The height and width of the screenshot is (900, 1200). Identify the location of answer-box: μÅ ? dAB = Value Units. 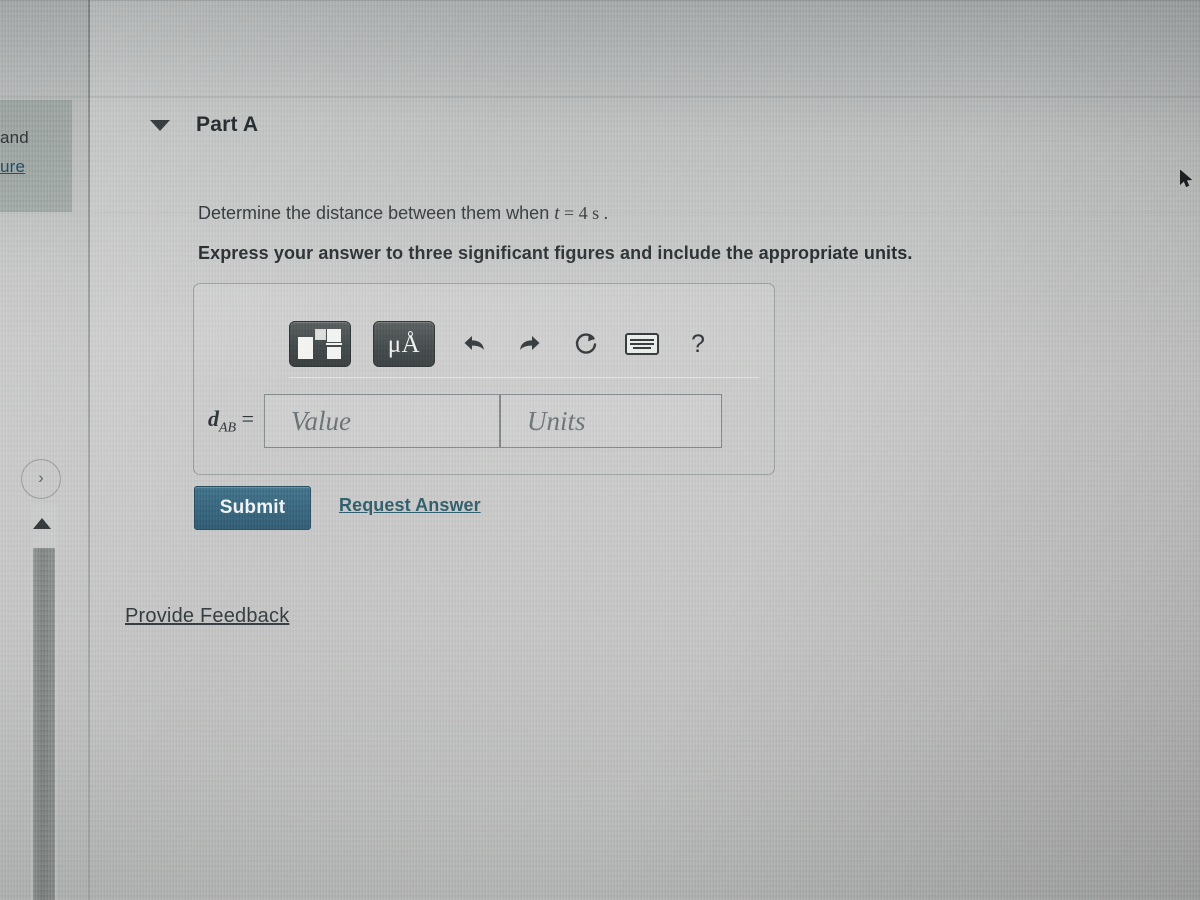
(484, 379).